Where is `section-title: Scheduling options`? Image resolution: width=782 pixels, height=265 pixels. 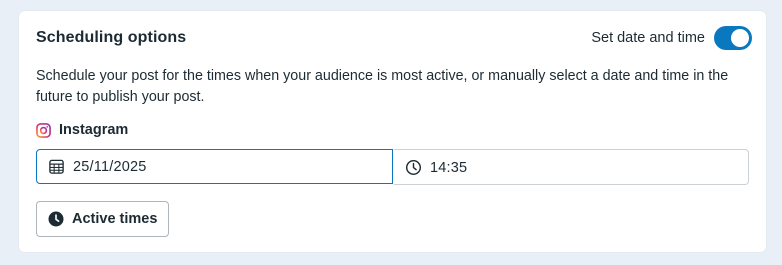
section-title: Scheduling options is located at coordinates (111, 37).